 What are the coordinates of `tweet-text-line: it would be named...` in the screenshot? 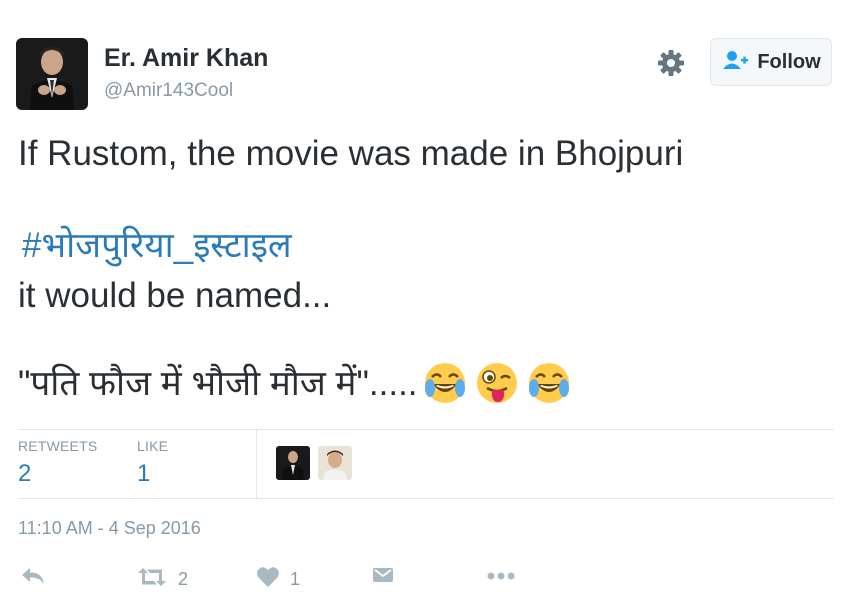 It's located at (175, 295).